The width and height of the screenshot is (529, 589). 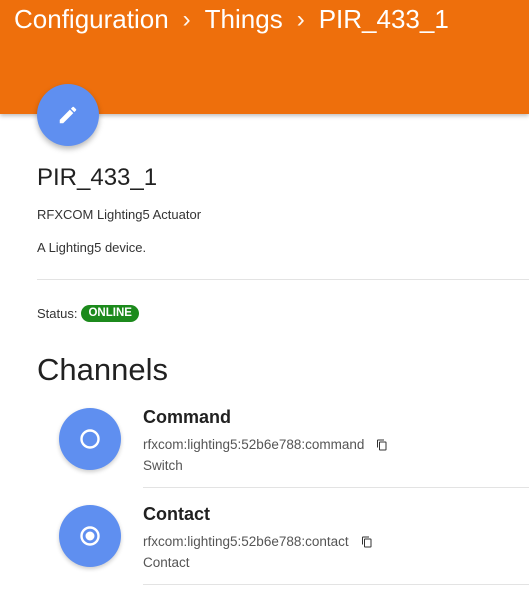 I want to click on channel-name: Command, so click(x=187, y=417).